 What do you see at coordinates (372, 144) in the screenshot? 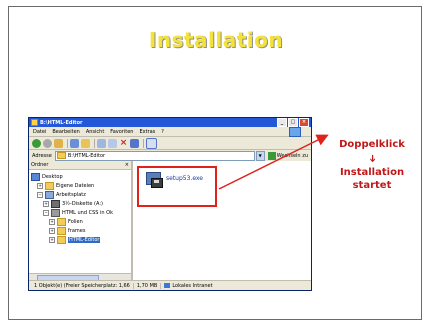
I see `note-doppelklick: Doppelklick` at bounding box center [372, 144].